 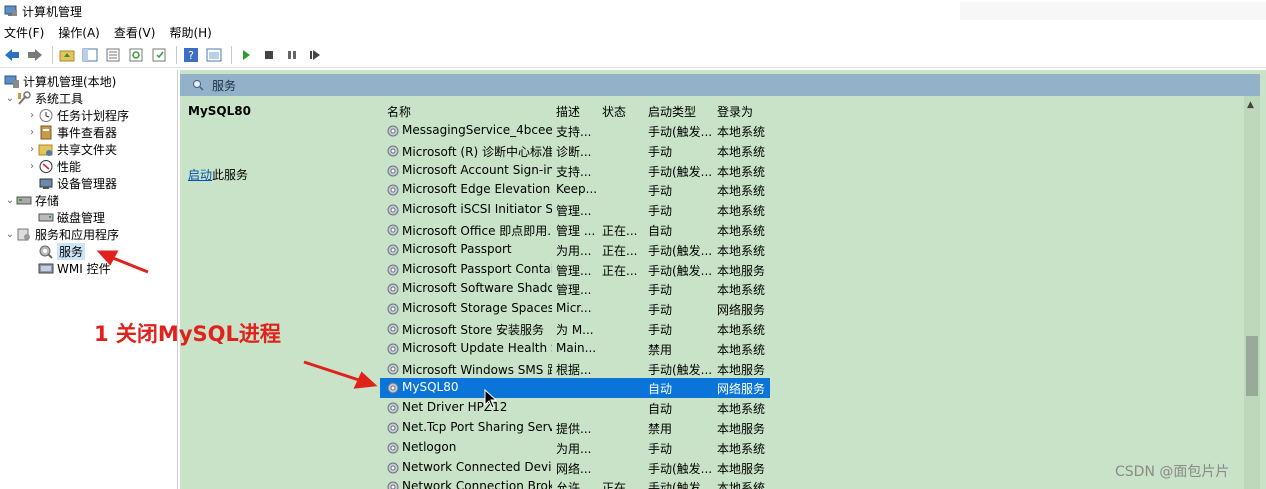 I want to click on column-header-state: 状态, so click(x=614, y=111).